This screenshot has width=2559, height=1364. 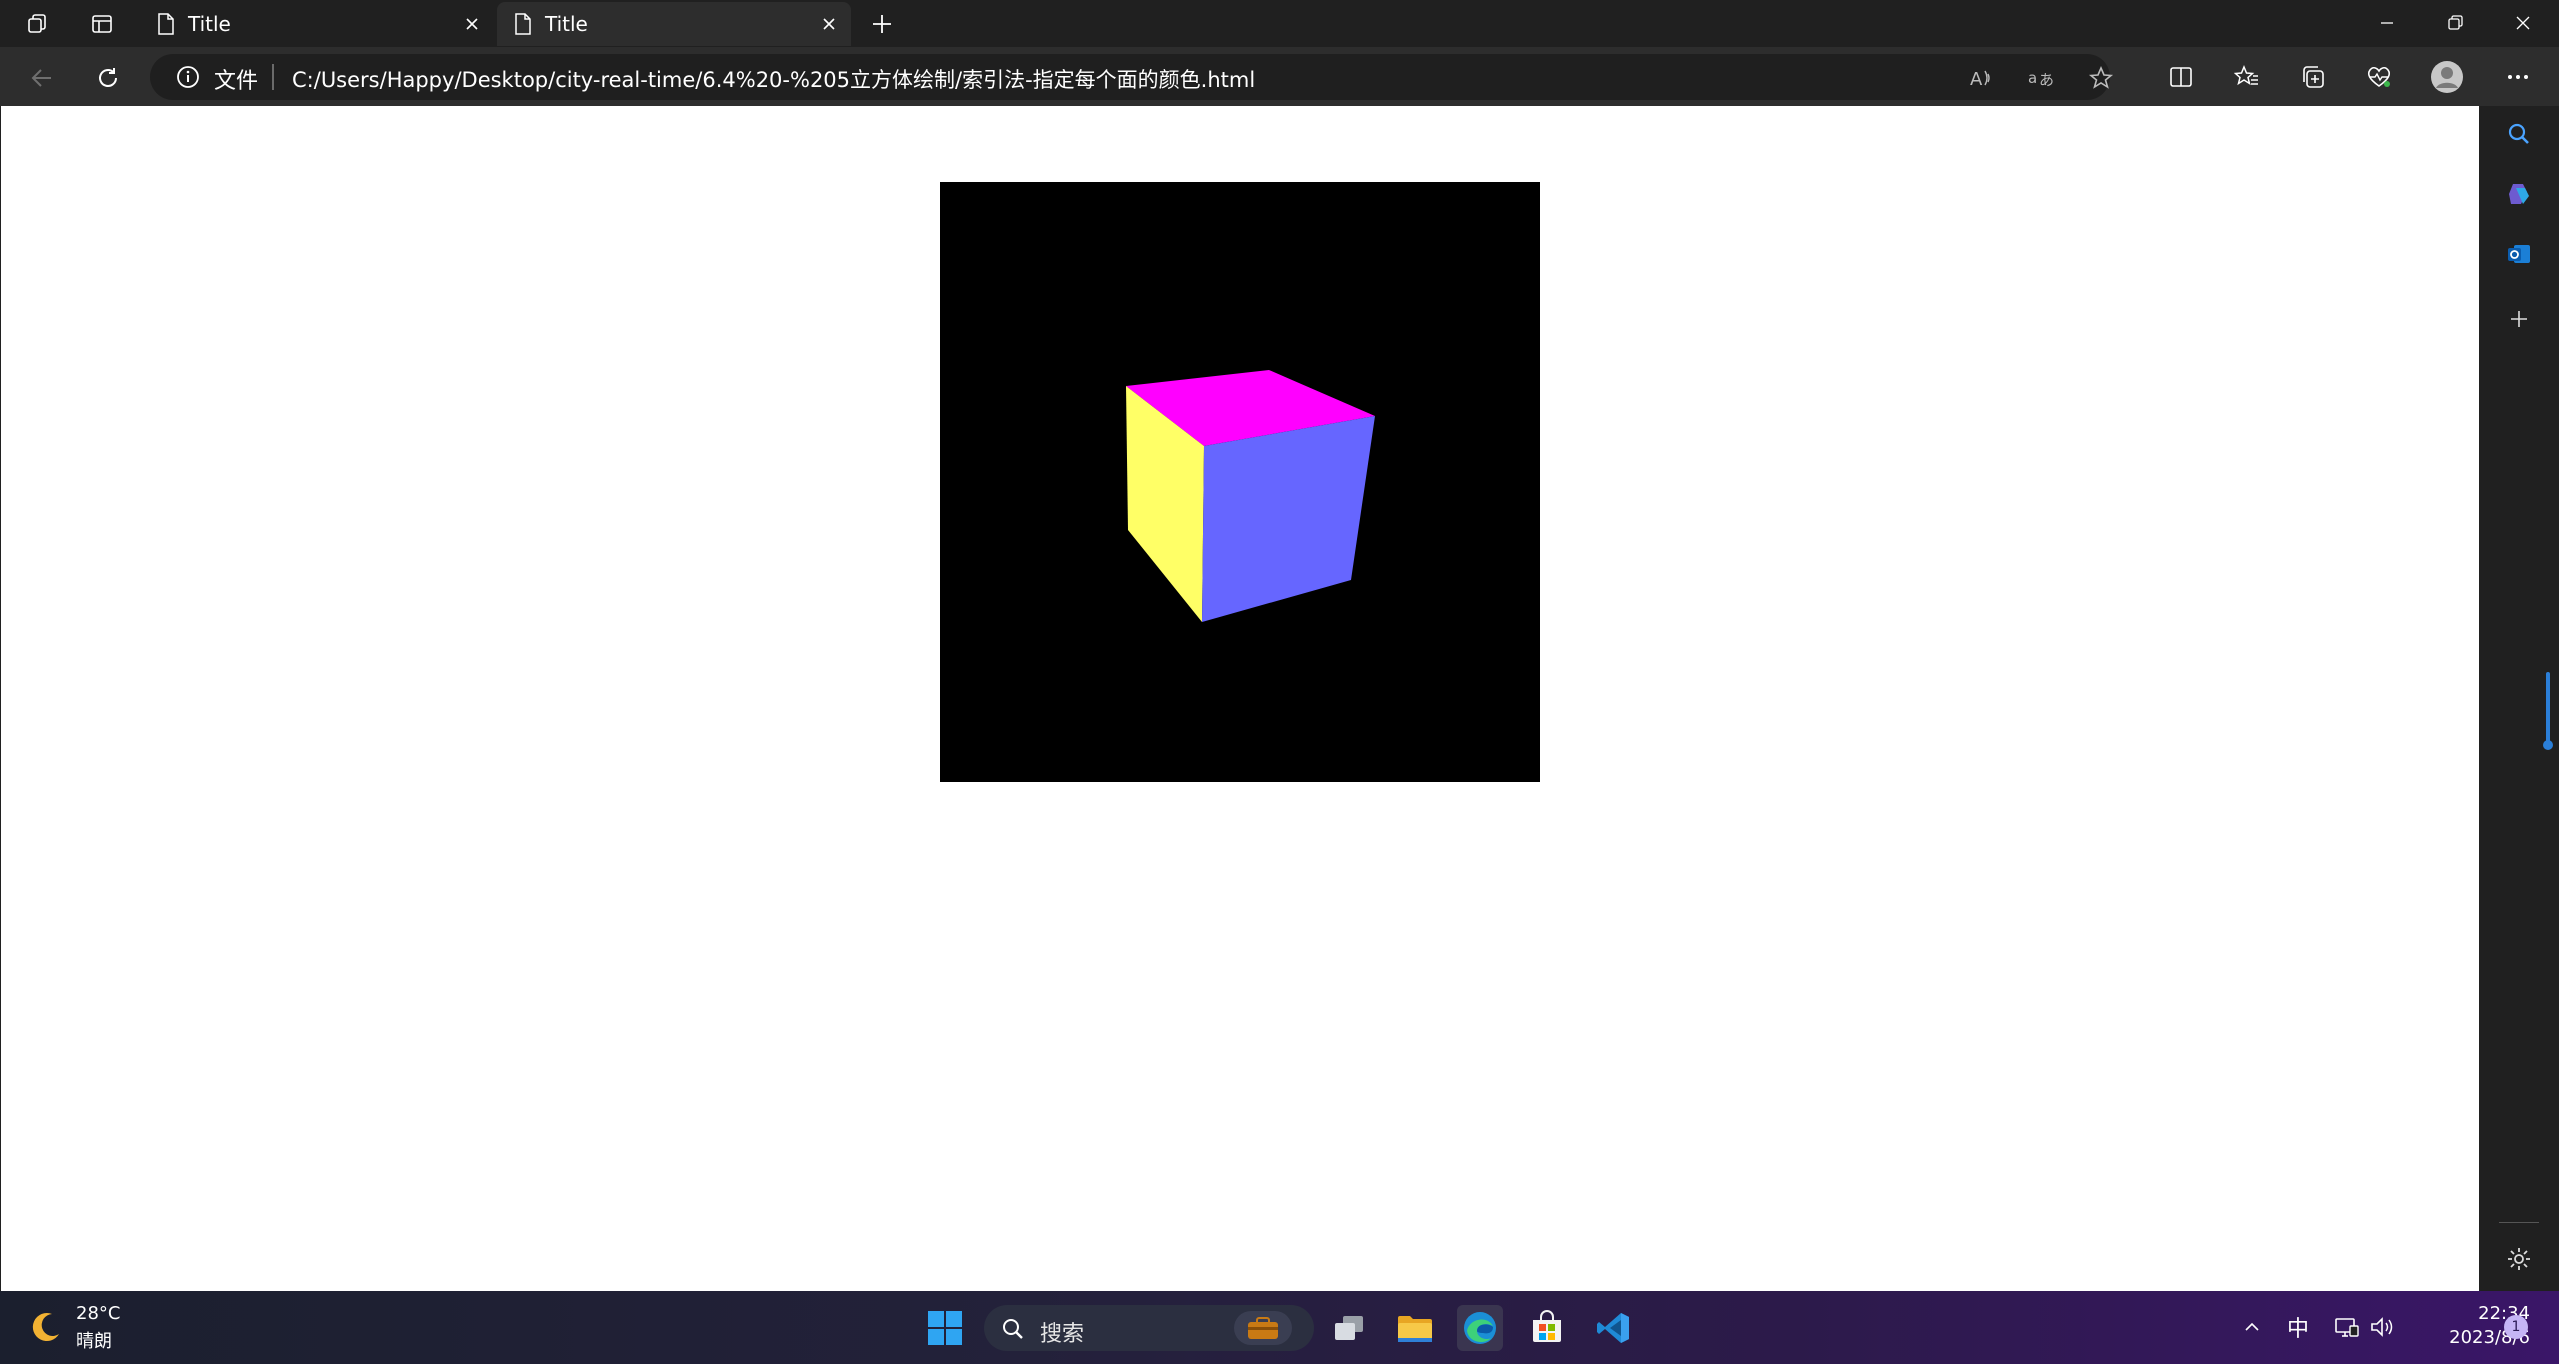 I want to click on site-info-icon, so click(x=188, y=77).